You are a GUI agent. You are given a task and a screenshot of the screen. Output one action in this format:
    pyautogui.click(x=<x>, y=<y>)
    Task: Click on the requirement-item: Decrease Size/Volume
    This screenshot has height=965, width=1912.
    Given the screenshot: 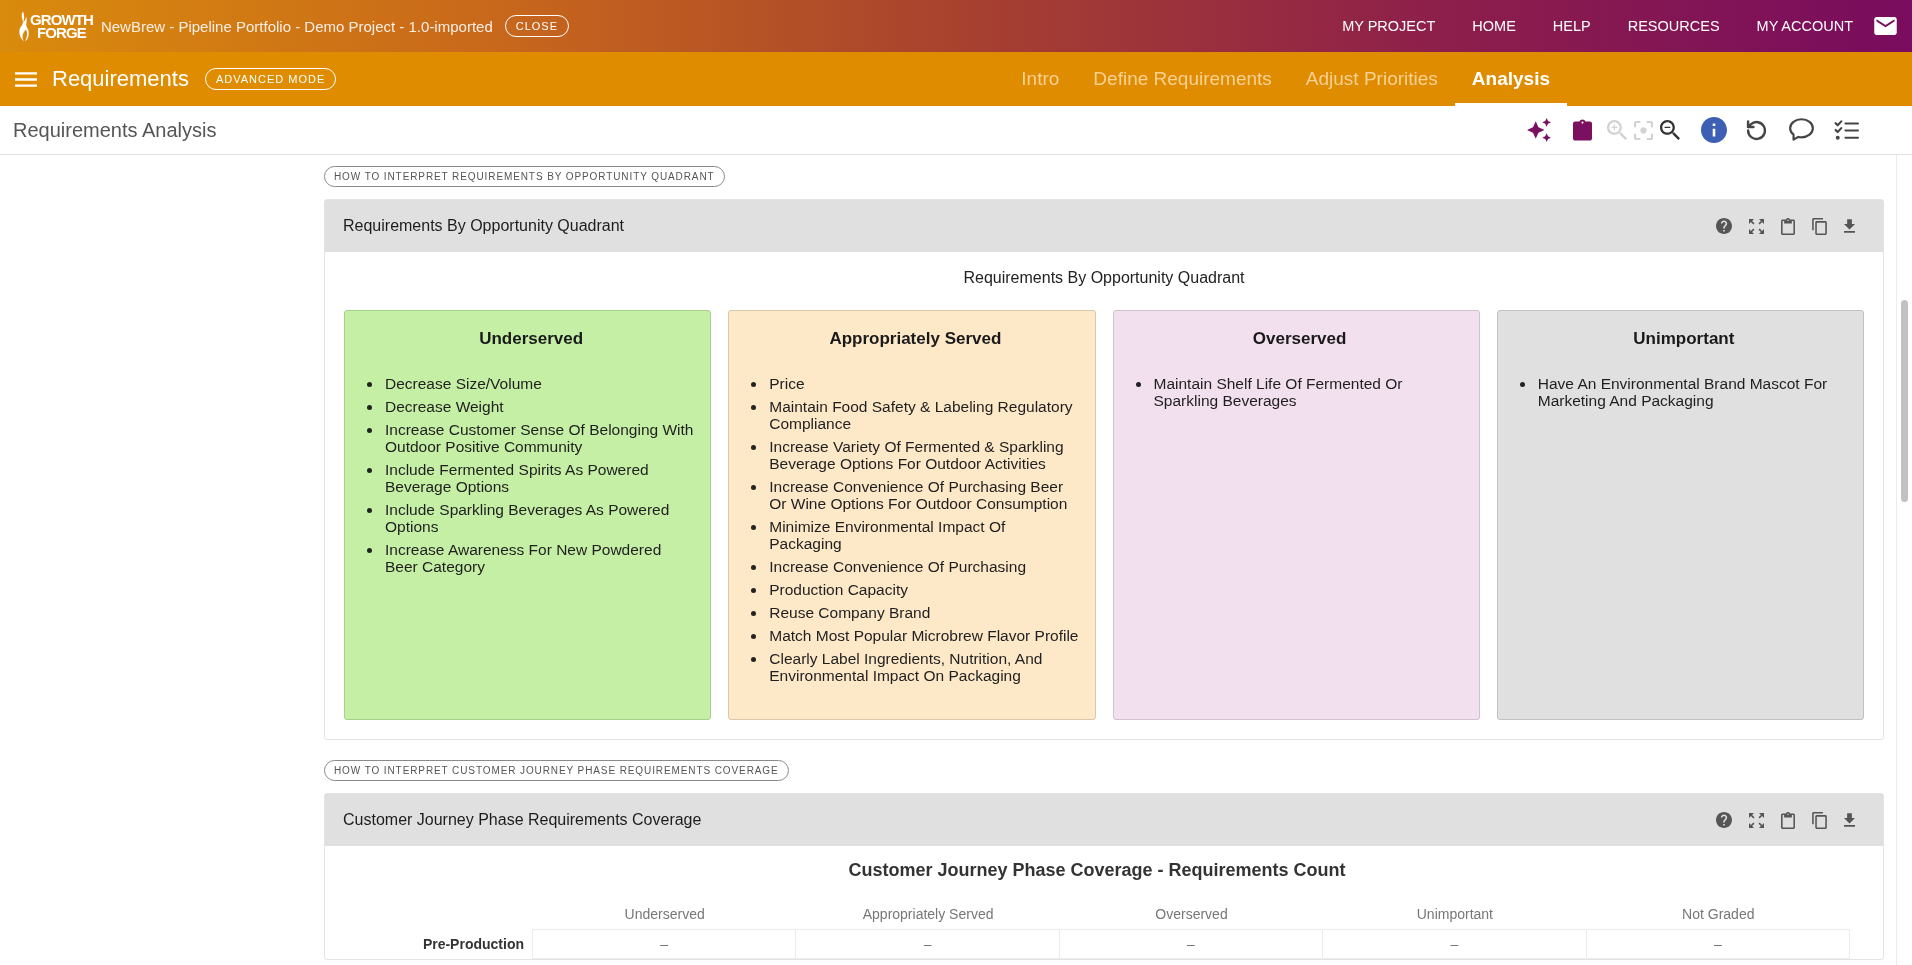 What is the action you would take?
    pyautogui.click(x=463, y=383)
    